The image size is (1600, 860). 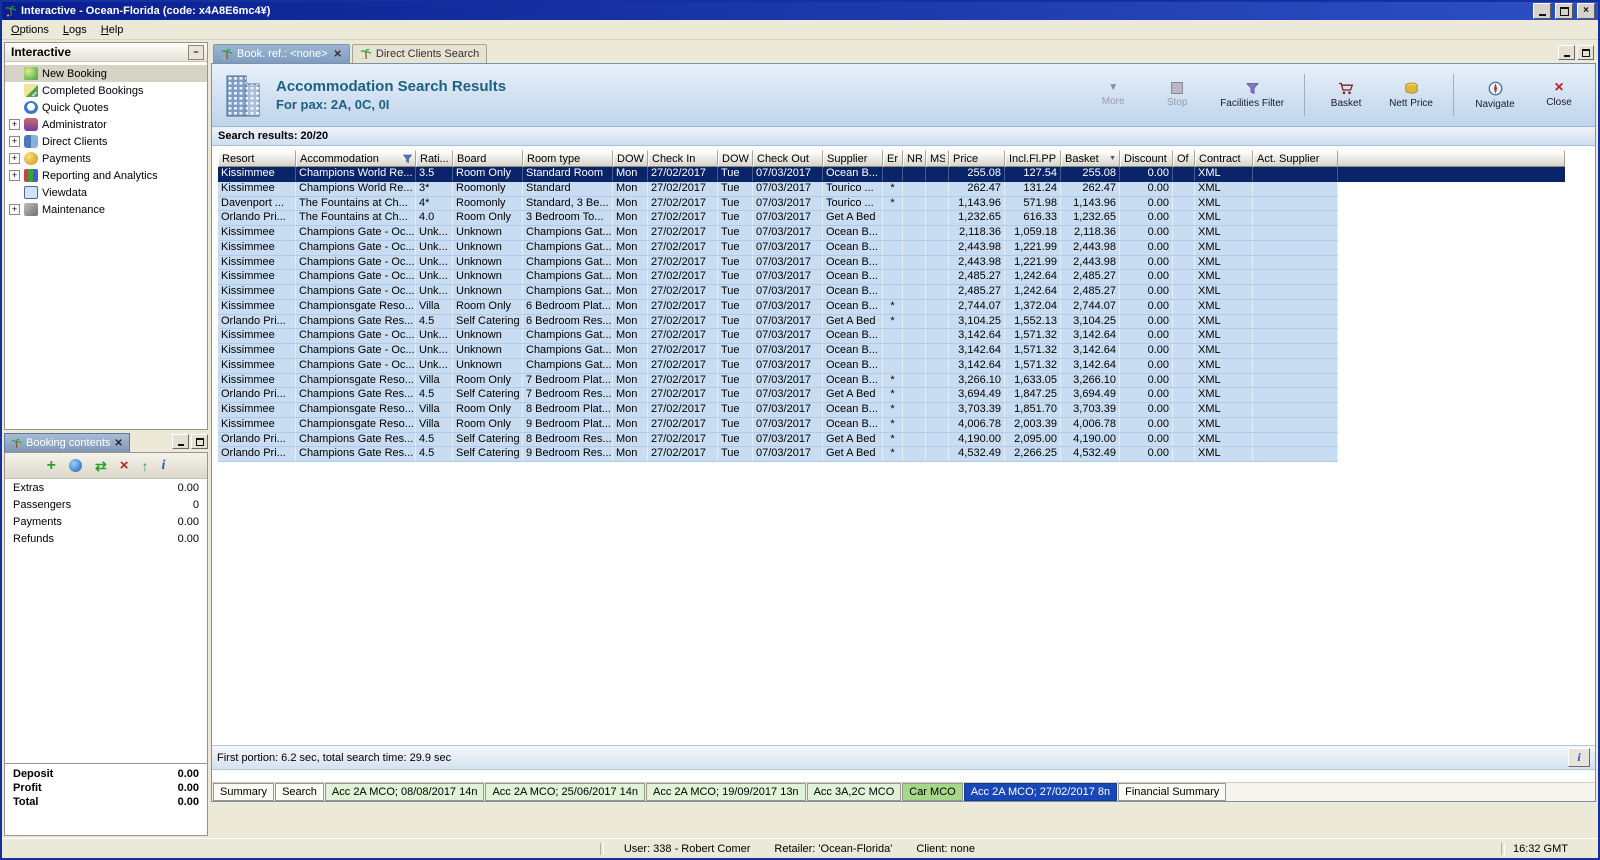 I want to click on bottom-tab-acc-2a-mco-19-09-2017-13n: Acc 2A MCO; 19/09/2017 13n, so click(x=726, y=792).